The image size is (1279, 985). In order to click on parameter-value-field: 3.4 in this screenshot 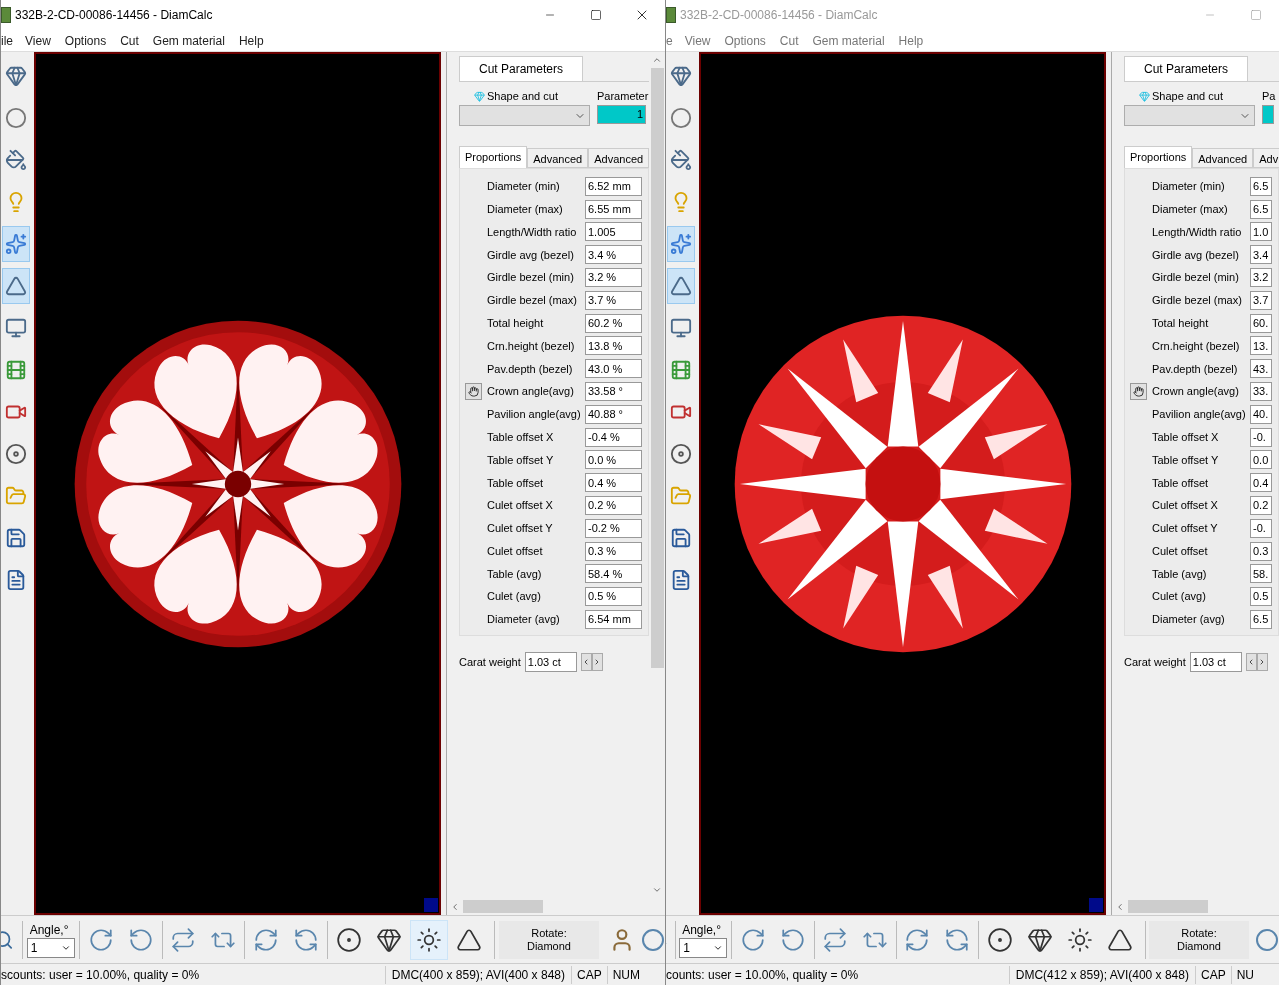, I will do `click(1261, 255)`.